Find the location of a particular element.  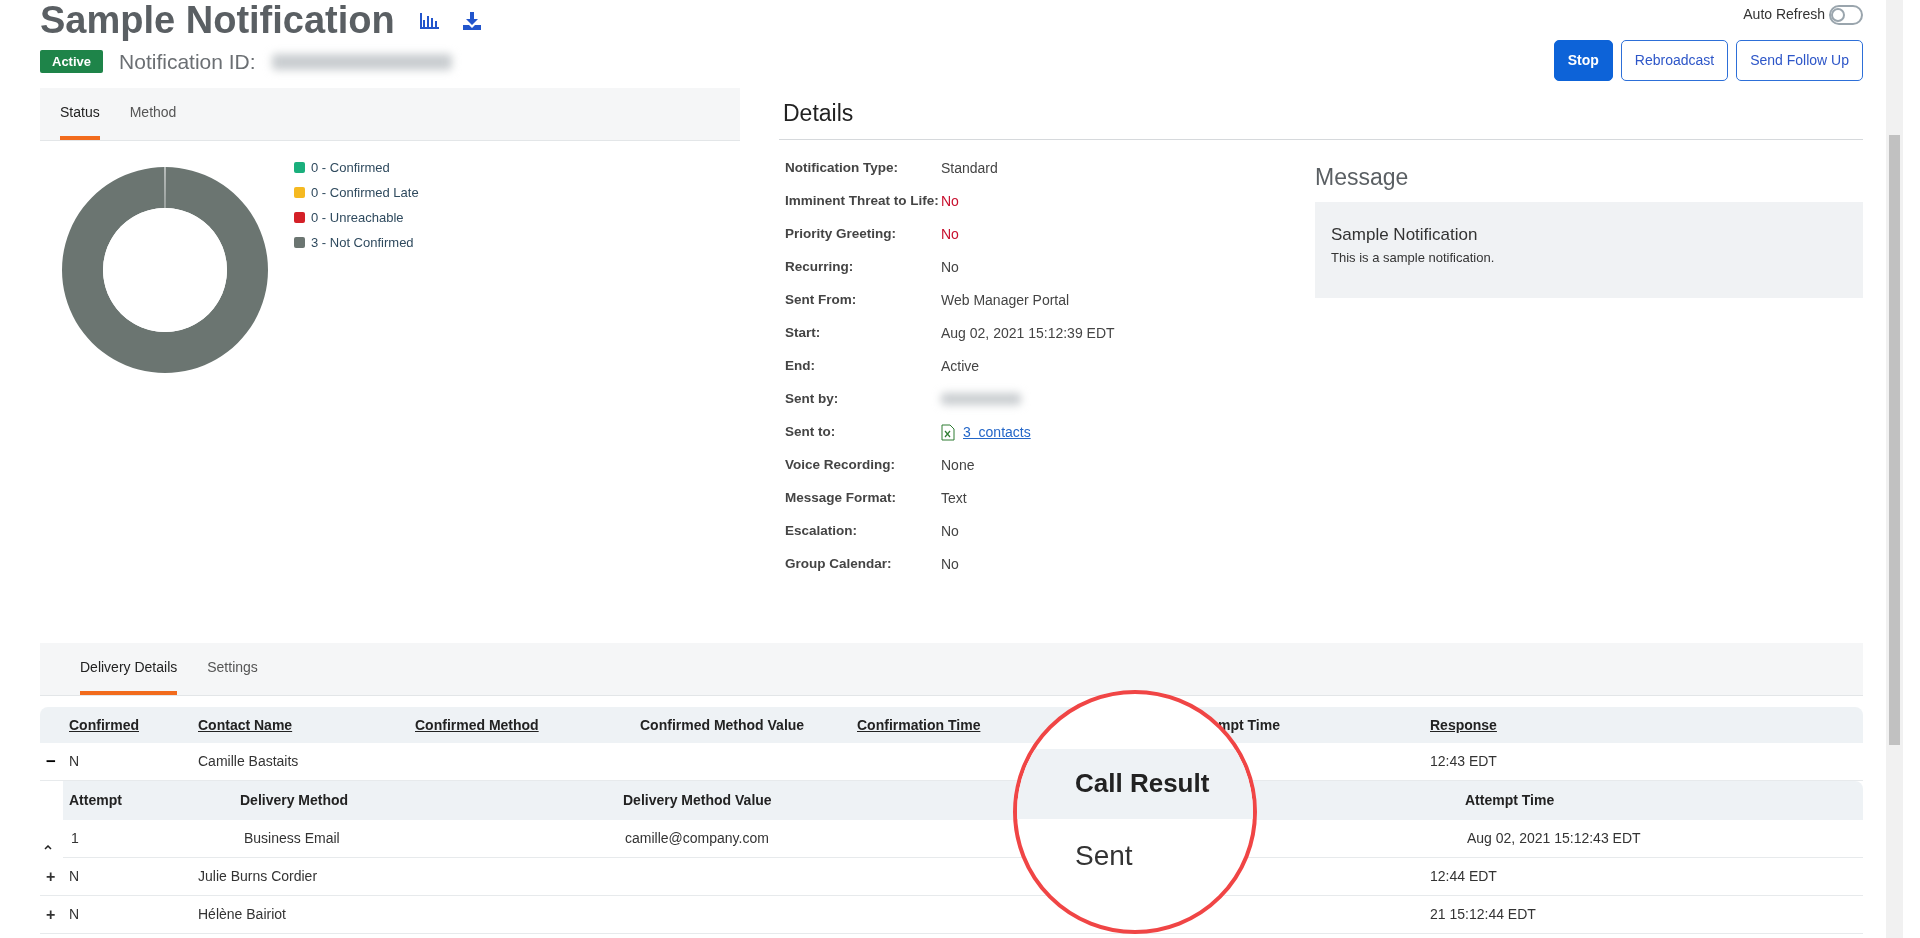

column-header: Attempt is located at coordinates (95, 800).